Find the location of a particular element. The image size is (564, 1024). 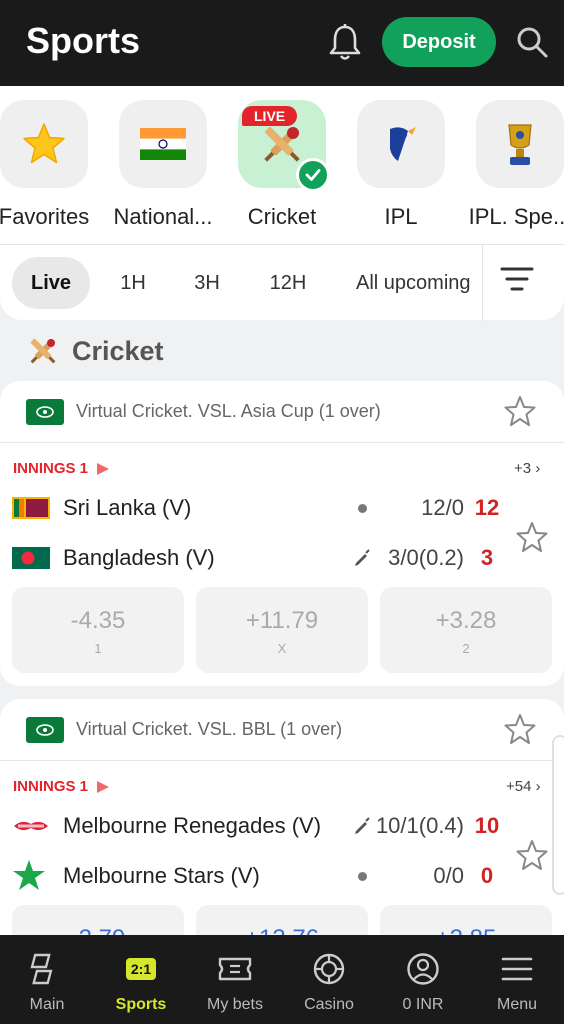

more-markets-link: +54 › is located at coordinates (523, 786).